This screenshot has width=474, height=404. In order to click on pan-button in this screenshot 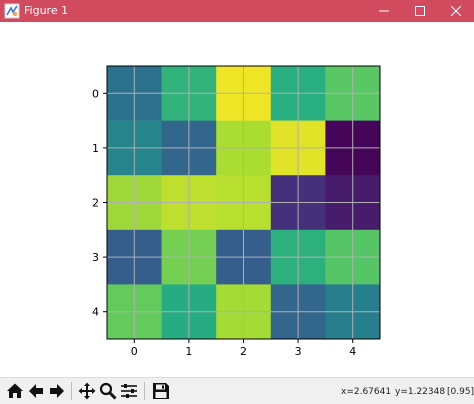, I will do `click(87, 391)`.